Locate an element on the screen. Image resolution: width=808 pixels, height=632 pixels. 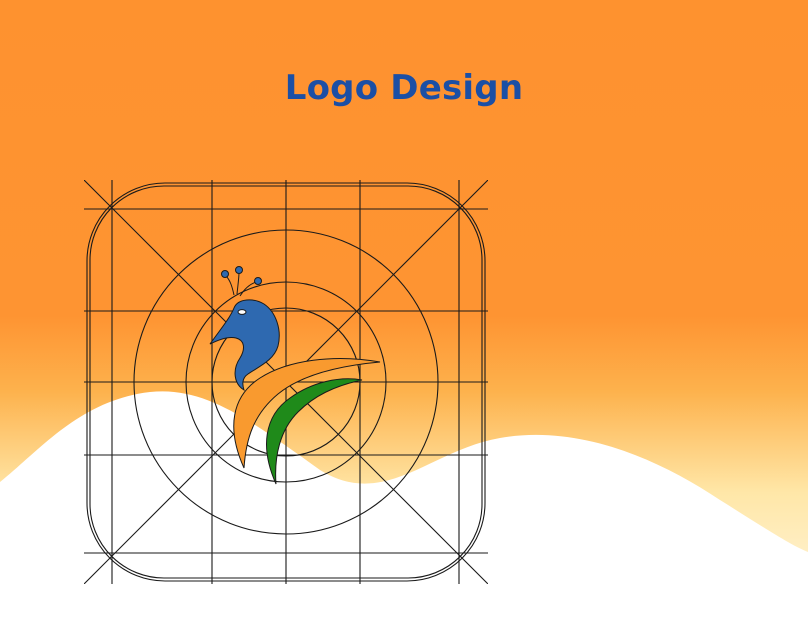
page-title: Logo Design is located at coordinates (404, 88).